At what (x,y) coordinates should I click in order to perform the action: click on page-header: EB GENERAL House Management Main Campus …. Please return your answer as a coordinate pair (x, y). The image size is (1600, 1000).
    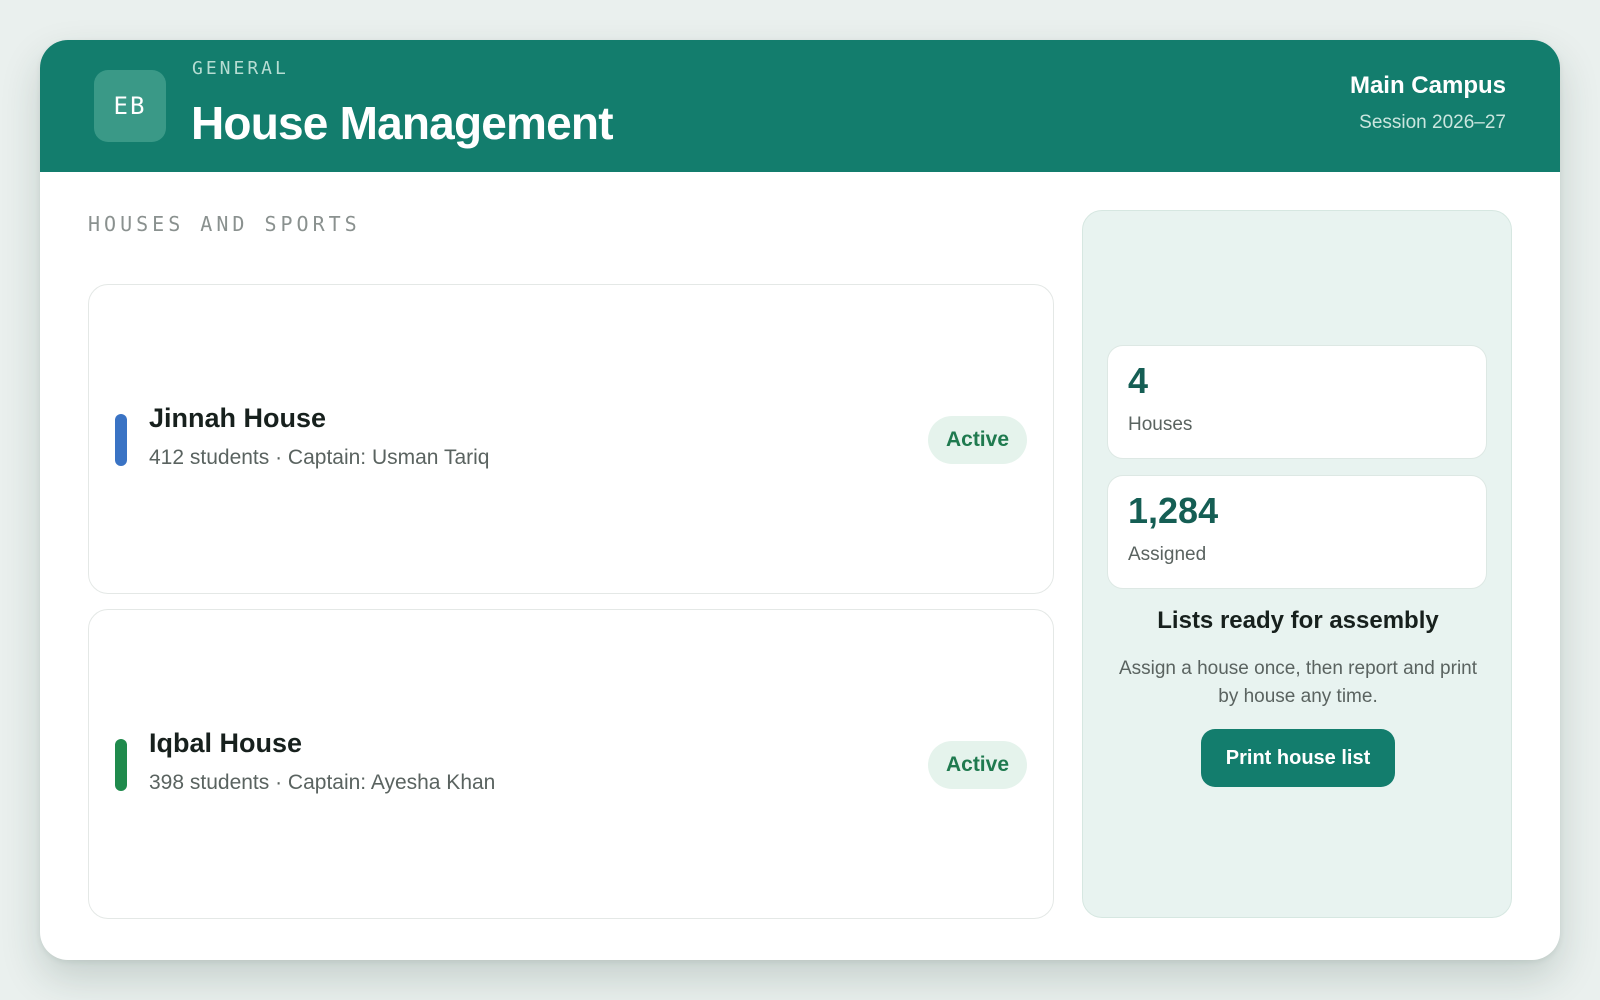
    Looking at the image, I should click on (800, 106).